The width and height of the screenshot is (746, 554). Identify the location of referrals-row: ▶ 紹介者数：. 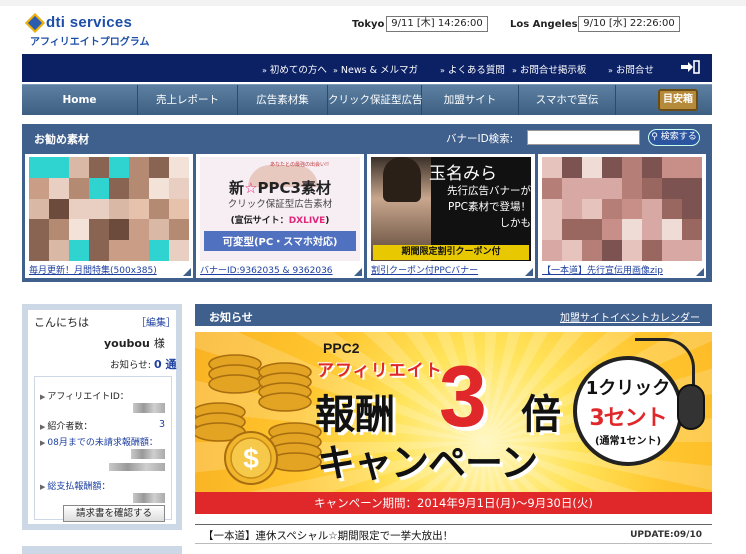
(66, 425).